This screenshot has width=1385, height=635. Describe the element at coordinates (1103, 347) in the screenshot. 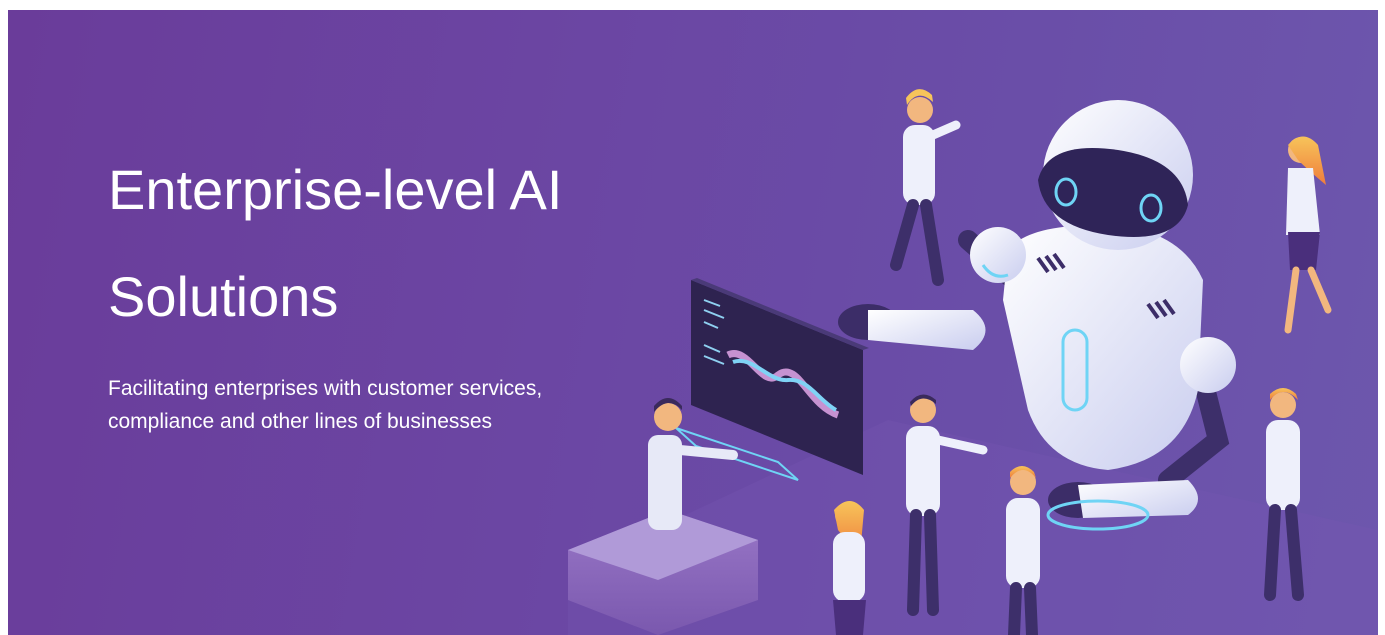

I see `robot-body` at that location.